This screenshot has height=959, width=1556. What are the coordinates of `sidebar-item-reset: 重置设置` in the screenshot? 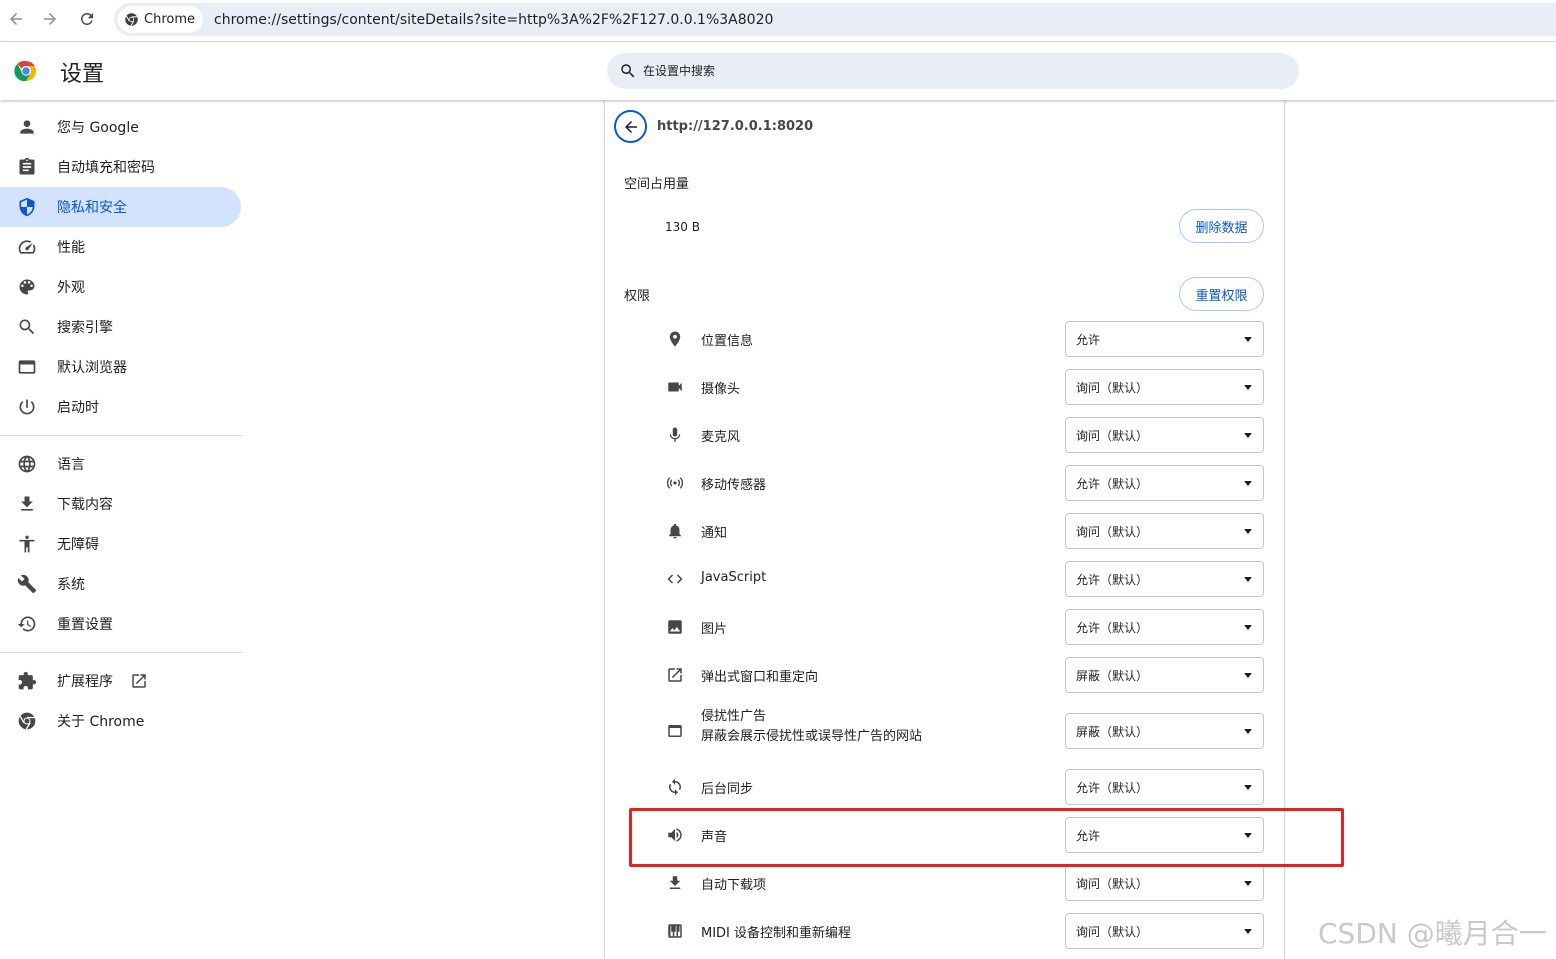 It's located at (120, 624).